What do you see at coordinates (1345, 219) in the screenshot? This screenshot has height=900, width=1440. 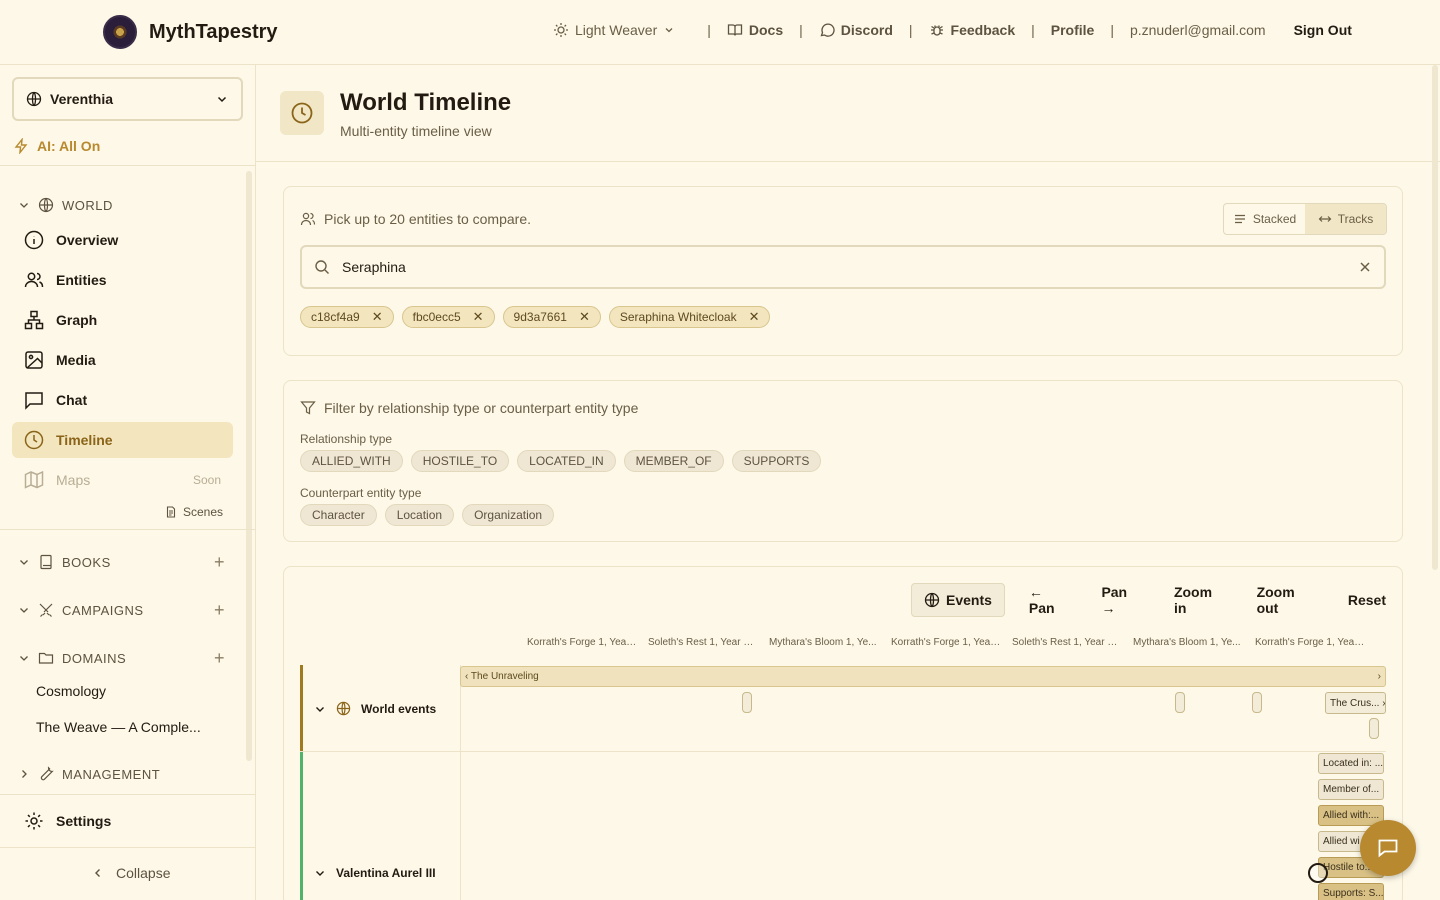 I see `view-tracks-button: Tracks` at bounding box center [1345, 219].